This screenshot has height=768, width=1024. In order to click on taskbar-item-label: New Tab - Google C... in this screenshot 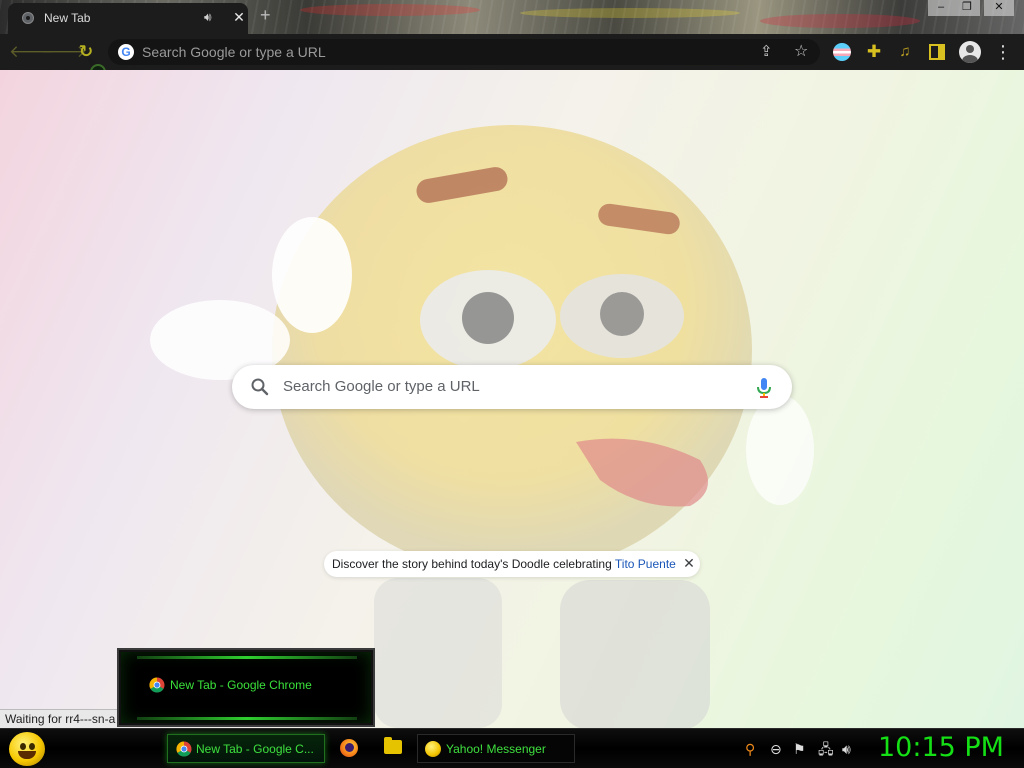, I will do `click(255, 749)`.